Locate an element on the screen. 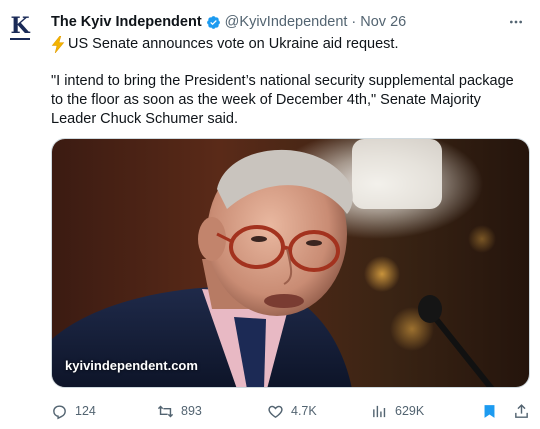 The image size is (540, 429). views-count: 629K is located at coordinates (410, 411).